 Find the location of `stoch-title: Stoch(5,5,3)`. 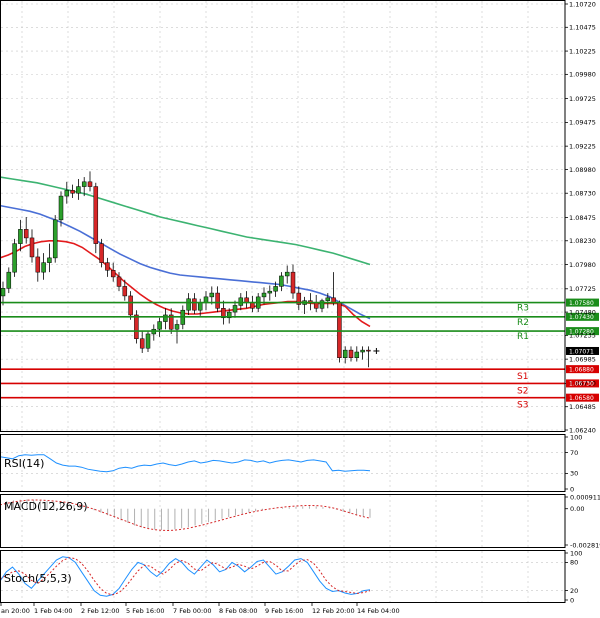

stoch-title: Stoch(5,5,3) is located at coordinates (38, 578).